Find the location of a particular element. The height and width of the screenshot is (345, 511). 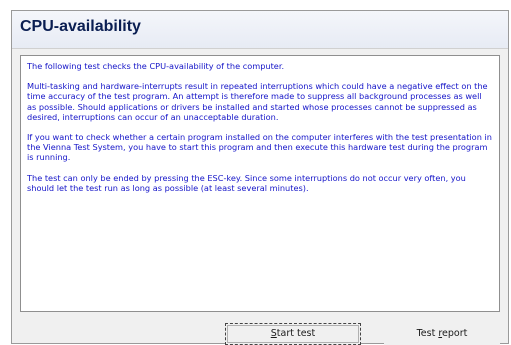

start-test-button: Start test is located at coordinates (293, 334).